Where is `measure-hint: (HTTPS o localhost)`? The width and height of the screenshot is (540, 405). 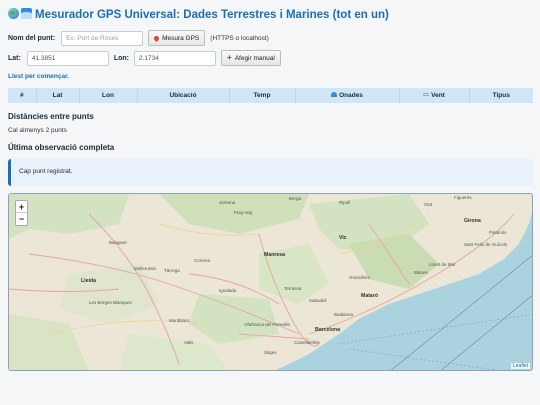 measure-hint: (HTTPS o localhost) is located at coordinates (239, 38).